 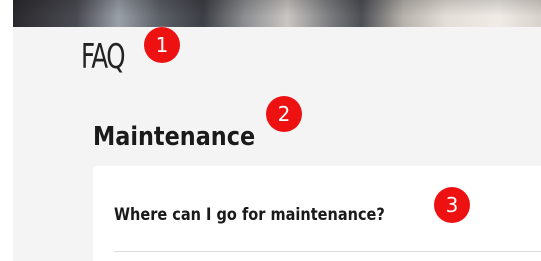 What do you see at coordinates (174, 137) in the screenshot?
I see `section-heading-maintenance: Maintenance` at bounding box center [174, 137].